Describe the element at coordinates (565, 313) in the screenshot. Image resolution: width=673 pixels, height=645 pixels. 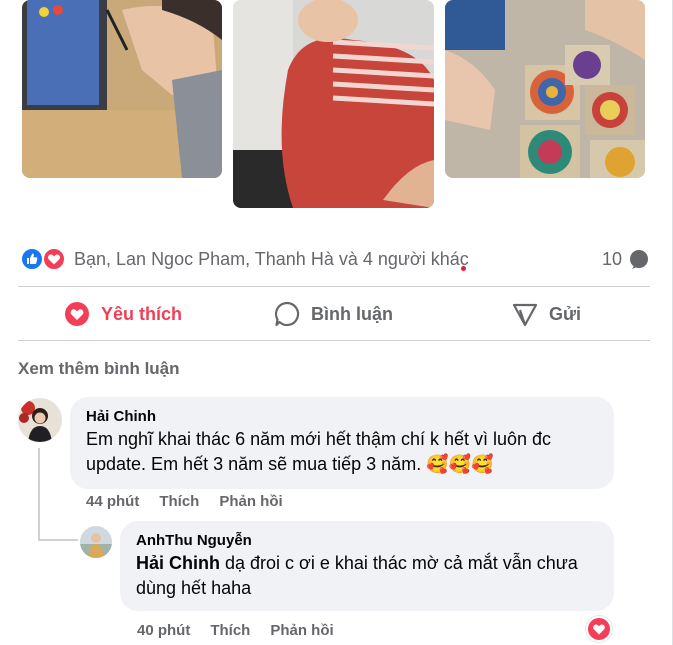
I see `send-label: Gửi` at that location.